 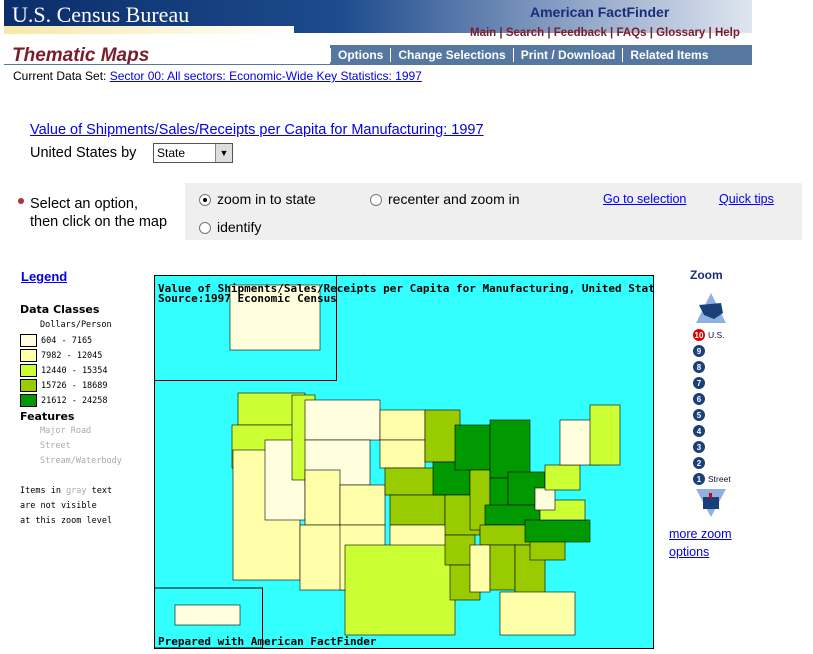 I want to click on nav-item: Options, so click(x=360, y=54).